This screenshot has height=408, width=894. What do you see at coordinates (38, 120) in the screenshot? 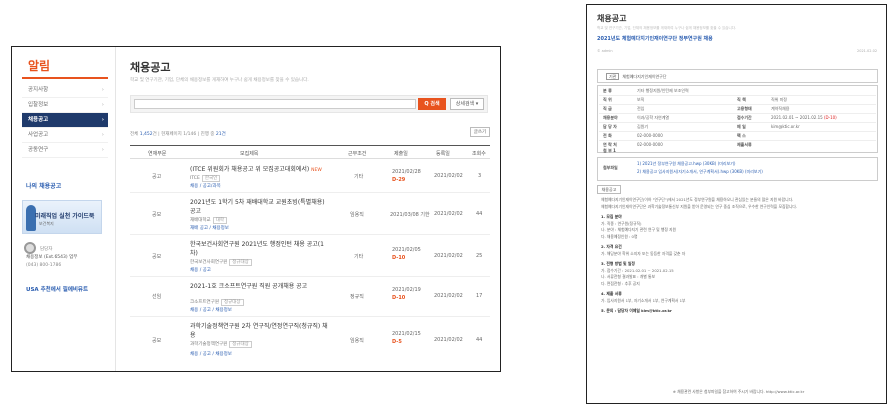
I see `sidebar-item-label: 채용공고` at bounding box center [38, 120].